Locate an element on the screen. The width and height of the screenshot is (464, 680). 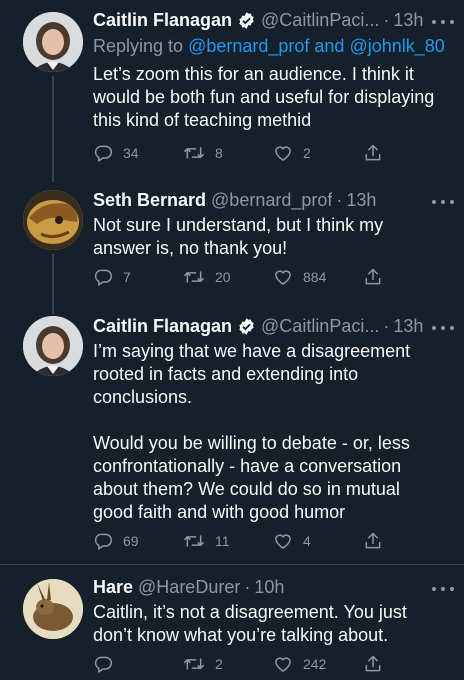
retweet-button: 2 is located at coordinates (203, 664).